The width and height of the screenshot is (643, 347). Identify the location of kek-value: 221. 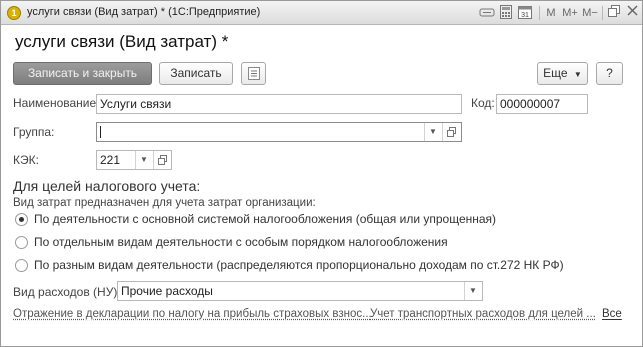
(110, 160).